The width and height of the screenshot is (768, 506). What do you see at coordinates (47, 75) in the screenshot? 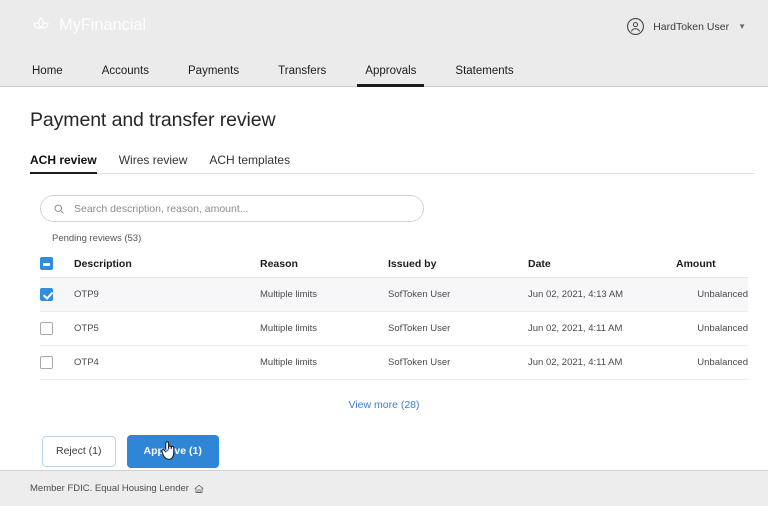
I see `nav-item-home: Home` at bounding box center [47, 75].